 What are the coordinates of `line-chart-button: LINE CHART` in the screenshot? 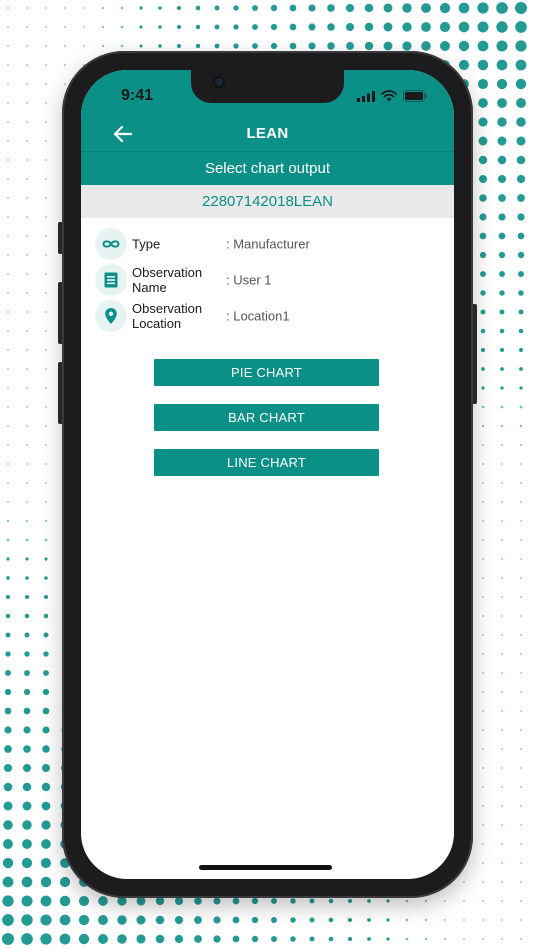 It's located at (266, 462).